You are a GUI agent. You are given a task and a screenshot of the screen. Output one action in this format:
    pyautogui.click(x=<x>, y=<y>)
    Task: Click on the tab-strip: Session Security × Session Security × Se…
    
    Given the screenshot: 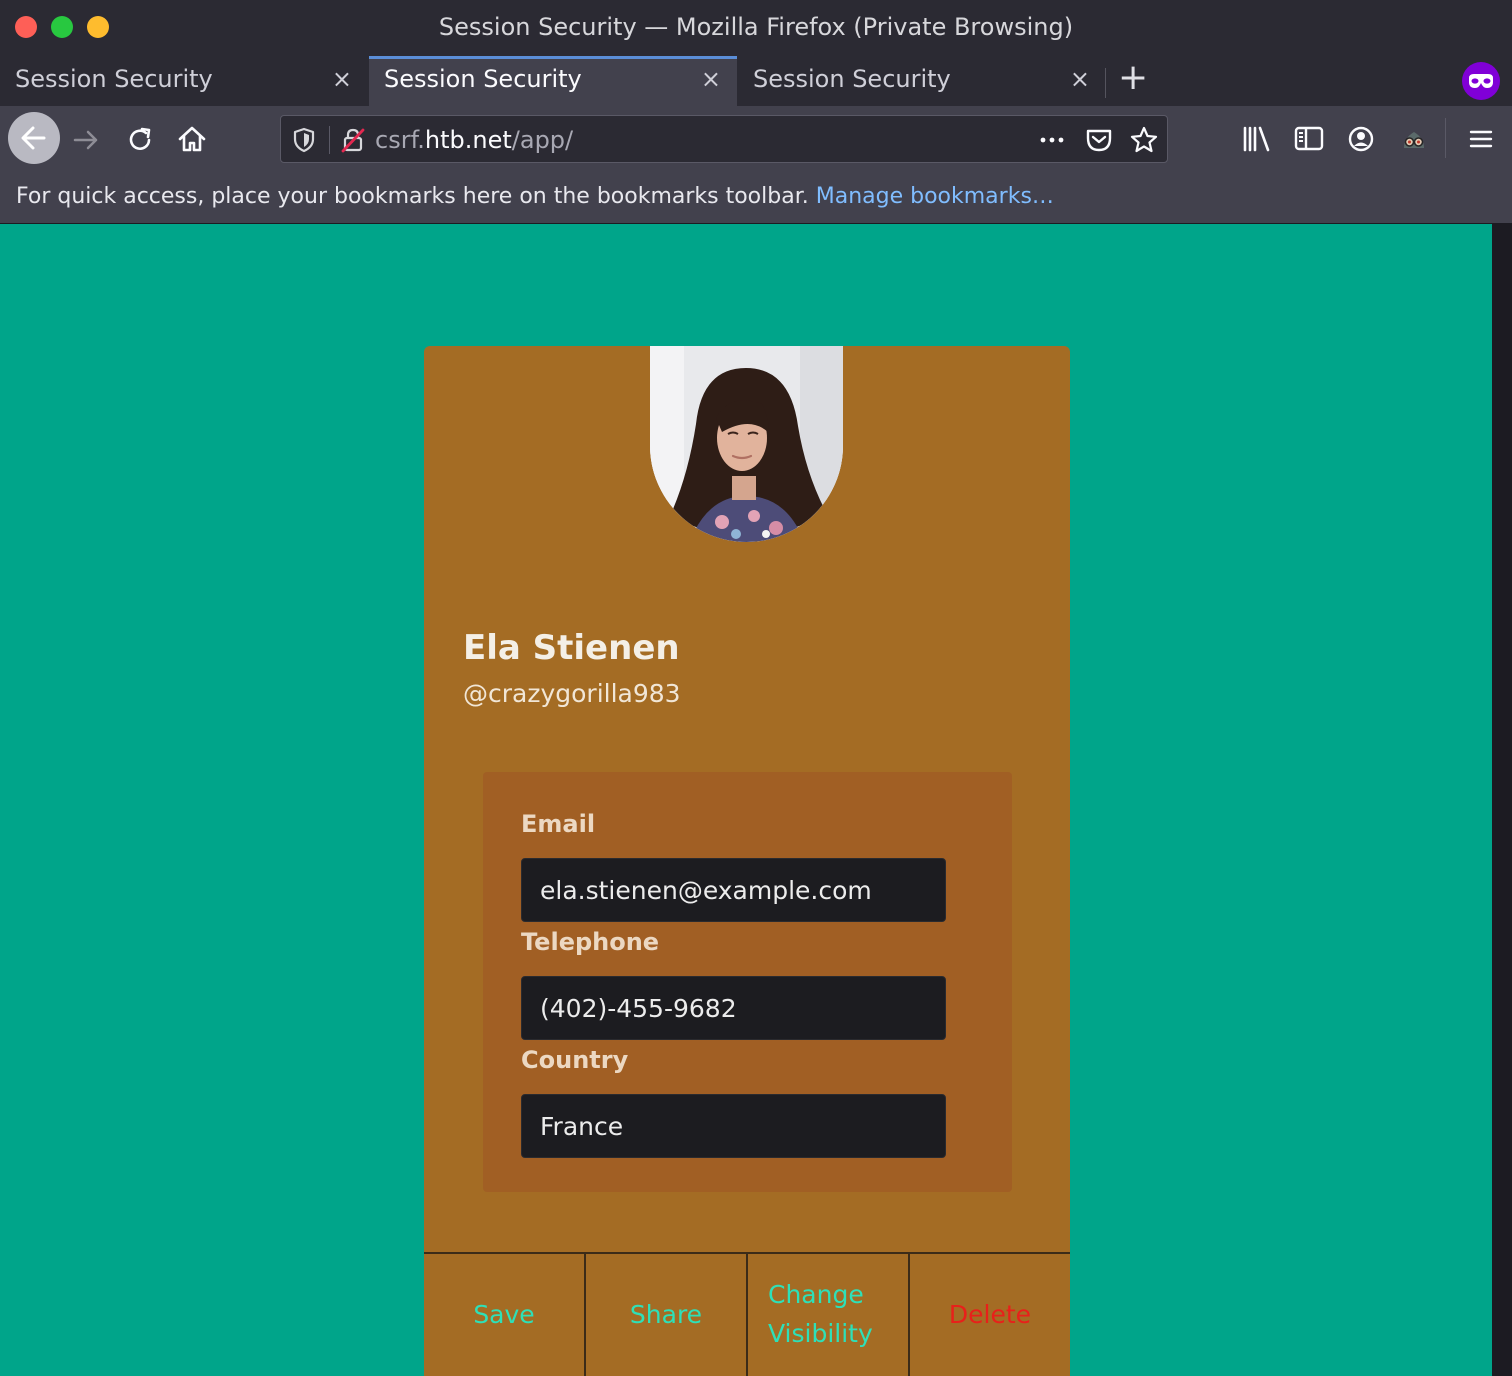 What is the action you would take?
    pyautogui.click(x=756, y=81)
    